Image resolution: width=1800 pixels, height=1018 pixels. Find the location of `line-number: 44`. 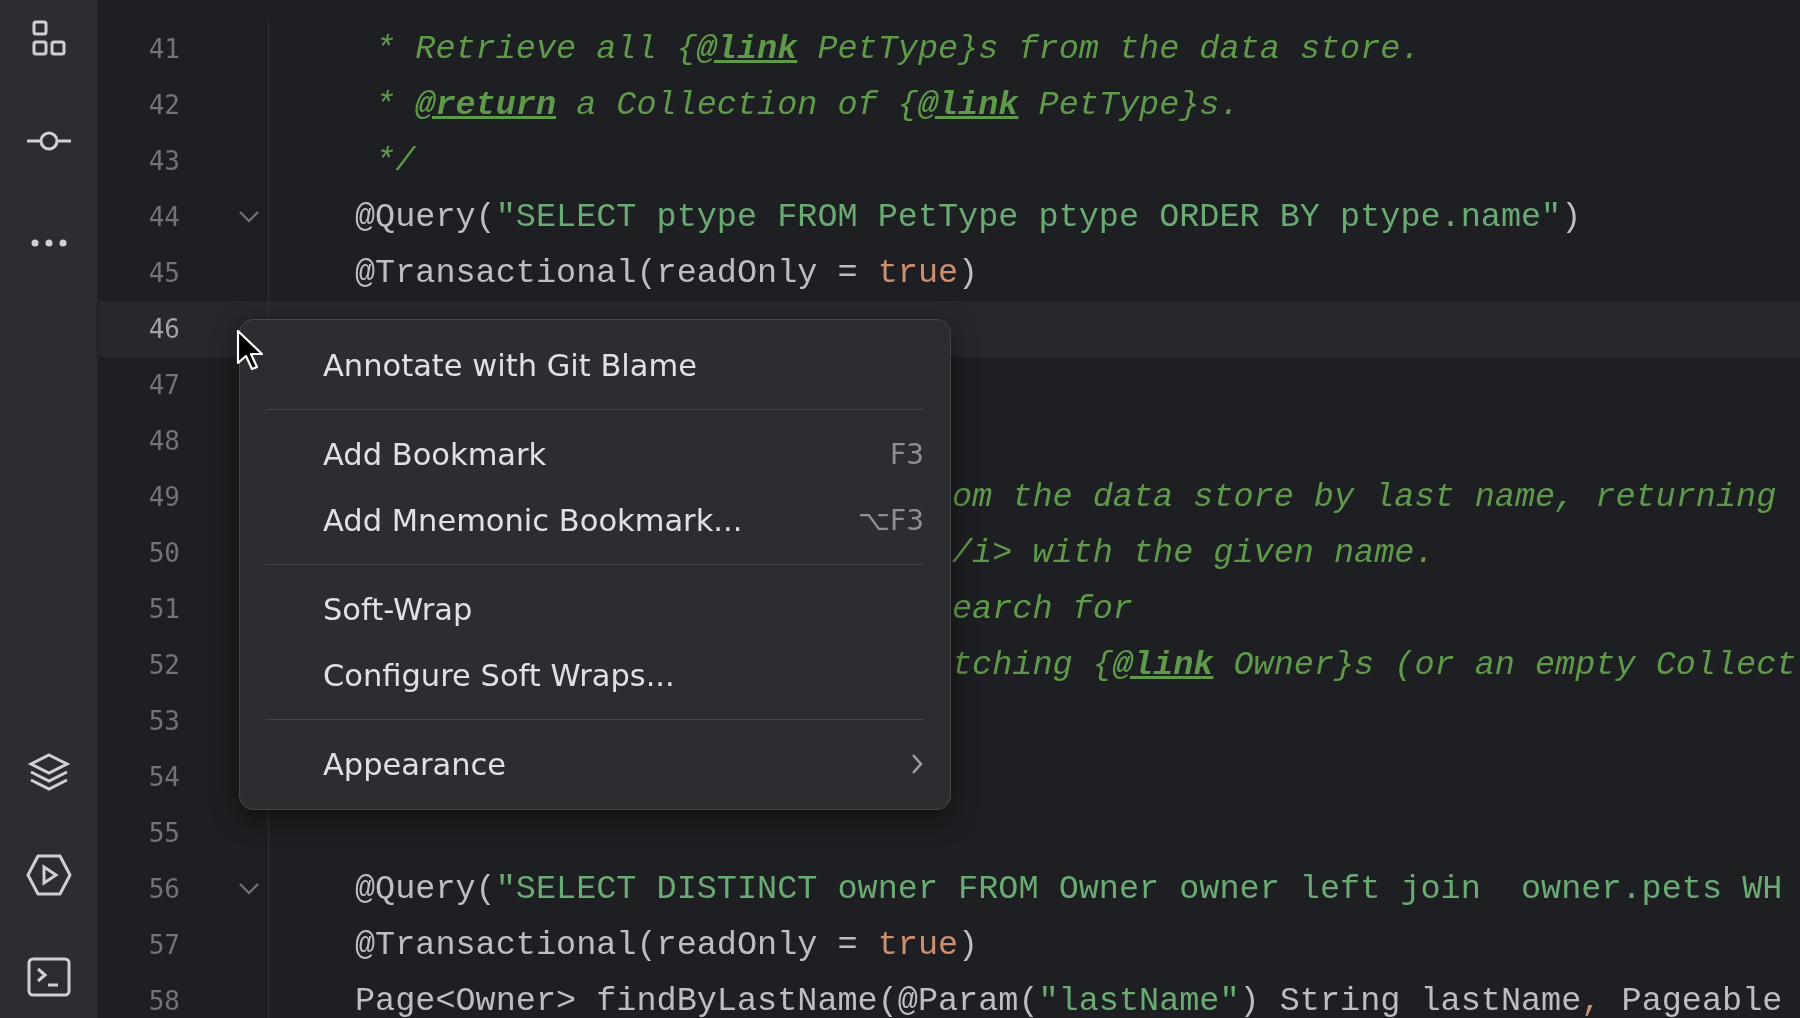

line-number: 44 is located at coordinates (163, 217).